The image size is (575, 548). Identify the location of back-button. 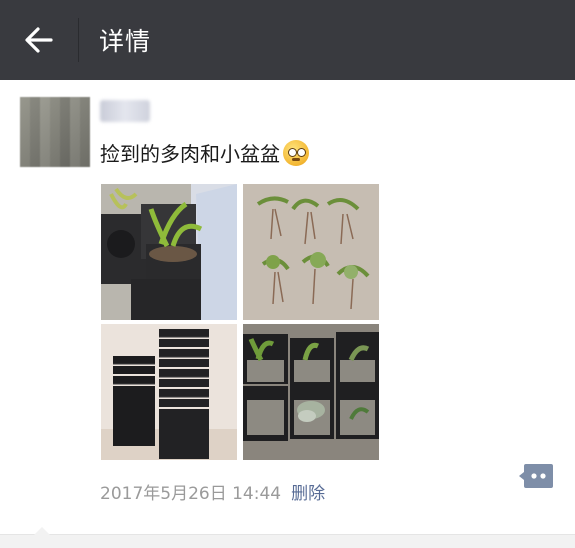
(39, 40).